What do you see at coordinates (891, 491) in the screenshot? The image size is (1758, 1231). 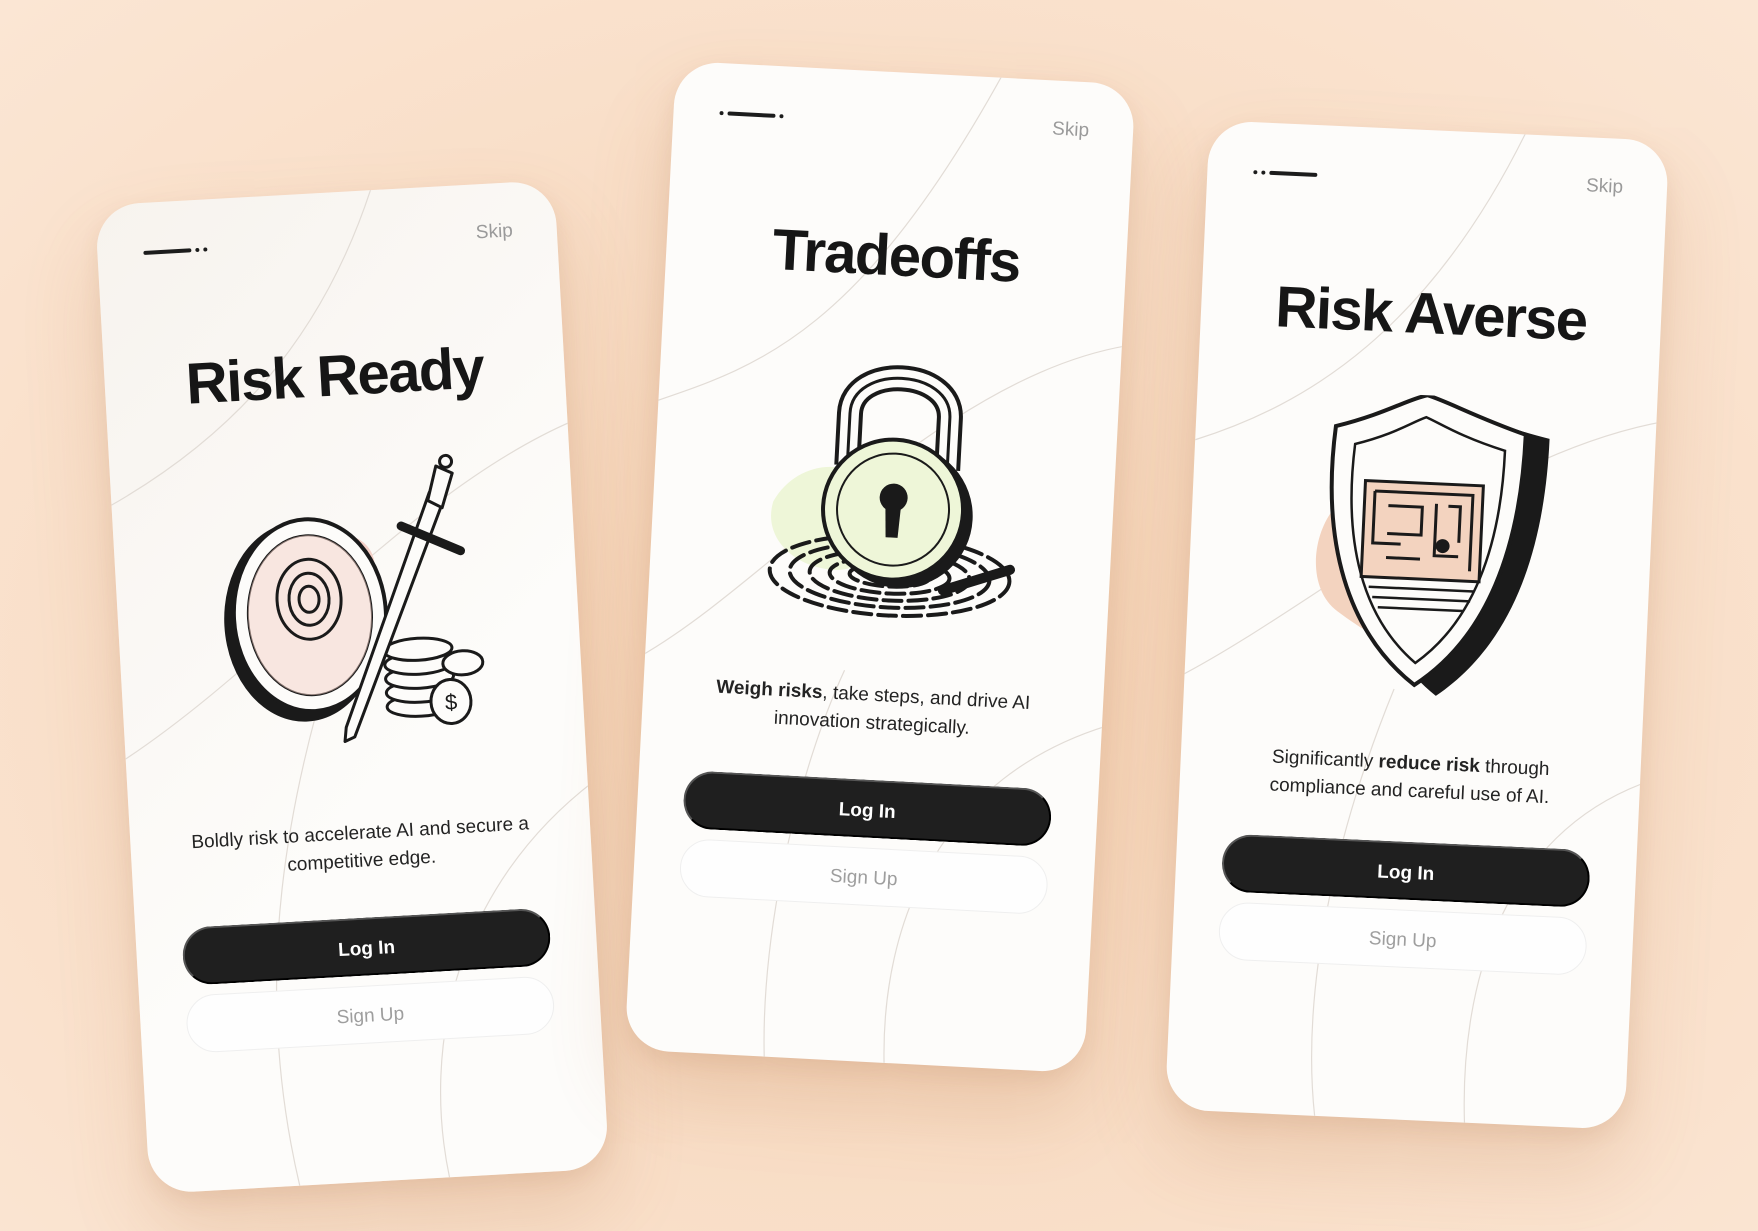 I see `padlock-fingerprint-icon` at bounding box center [891, 491].